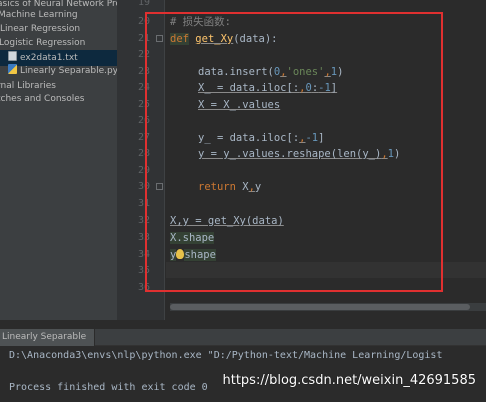  What do you see at coordinates (143, 4) in the screenshot?
I see `line-number: 19` at bounding box center [143, 4].